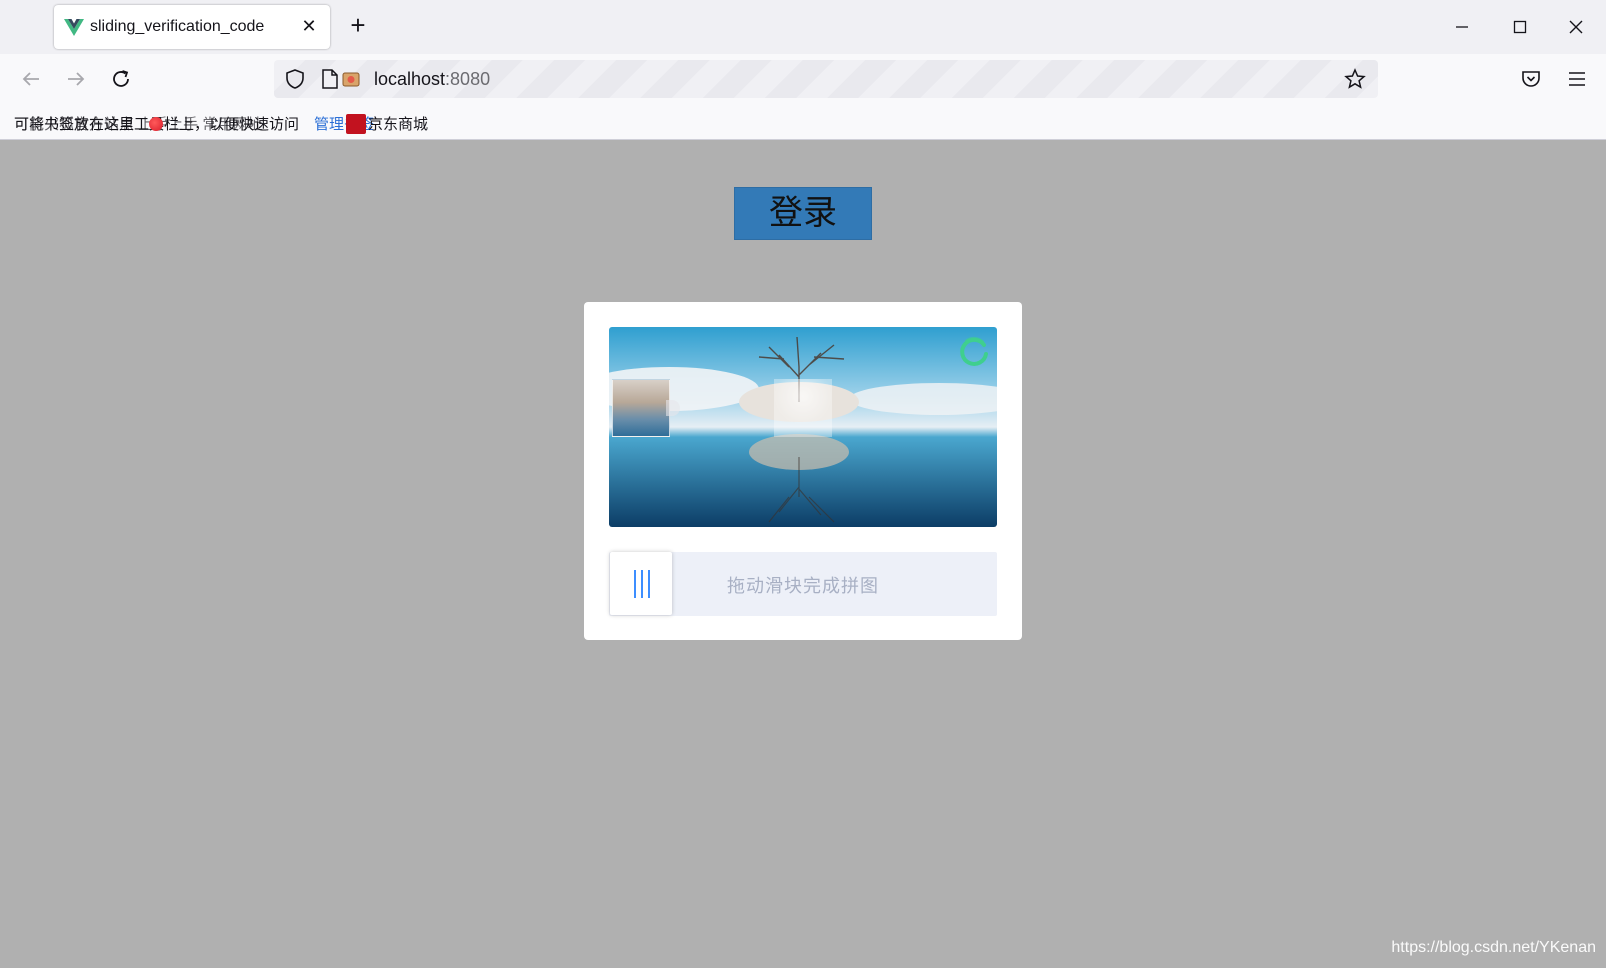  What do you see at coordinates (1576, 27) in the screenshot?
I see `window-close-icon` at bounding box center [1576, 27].